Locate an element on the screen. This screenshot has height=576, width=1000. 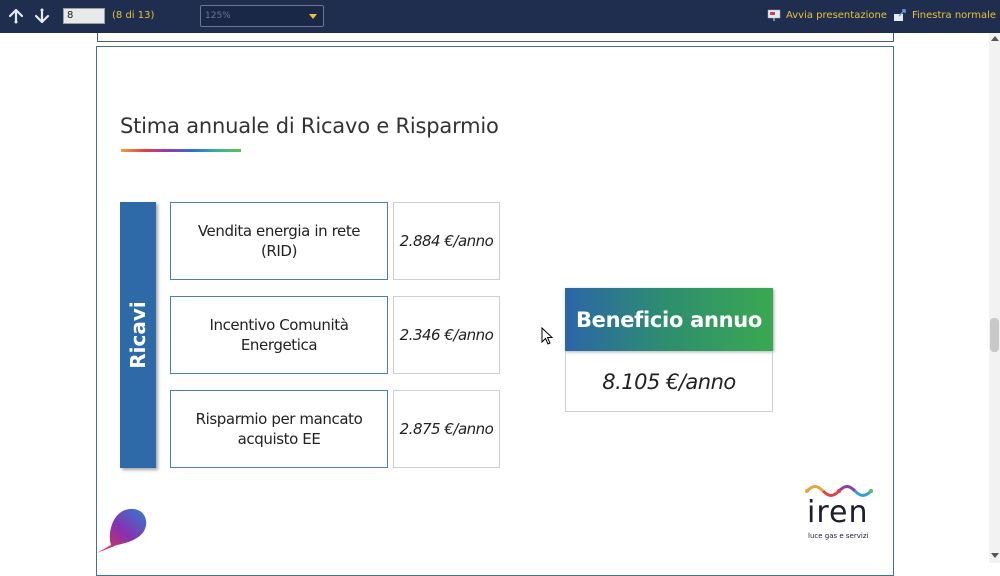
previous-page-button is located at coordinates (16, 16).